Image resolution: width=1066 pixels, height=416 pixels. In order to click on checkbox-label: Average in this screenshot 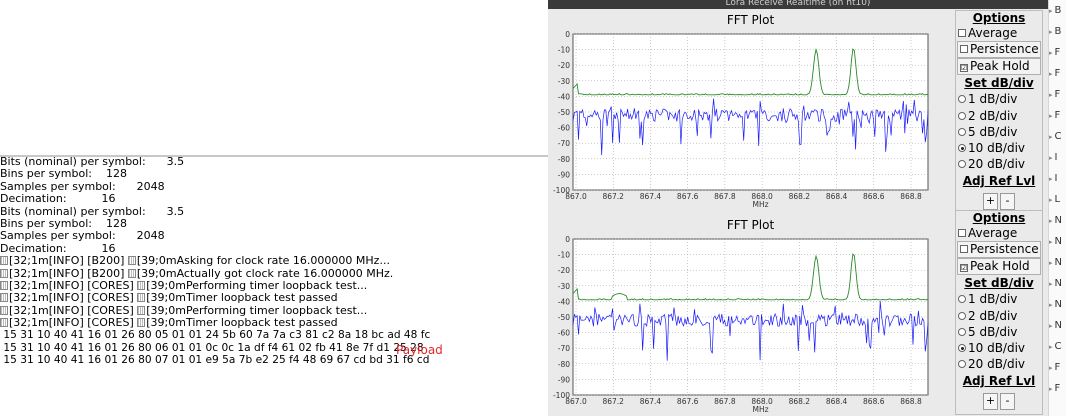, I will do `click(993, 33)`.